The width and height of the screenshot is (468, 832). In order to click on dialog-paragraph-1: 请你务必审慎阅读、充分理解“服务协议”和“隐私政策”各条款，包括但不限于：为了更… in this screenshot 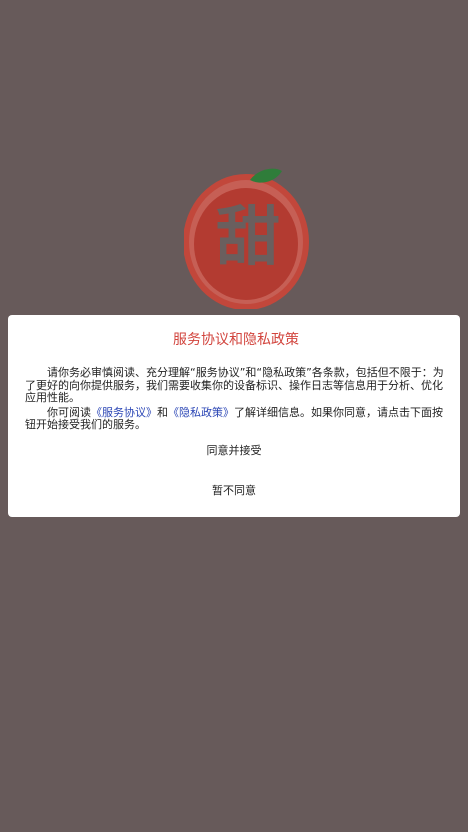, I will do `click(234, 385)`.